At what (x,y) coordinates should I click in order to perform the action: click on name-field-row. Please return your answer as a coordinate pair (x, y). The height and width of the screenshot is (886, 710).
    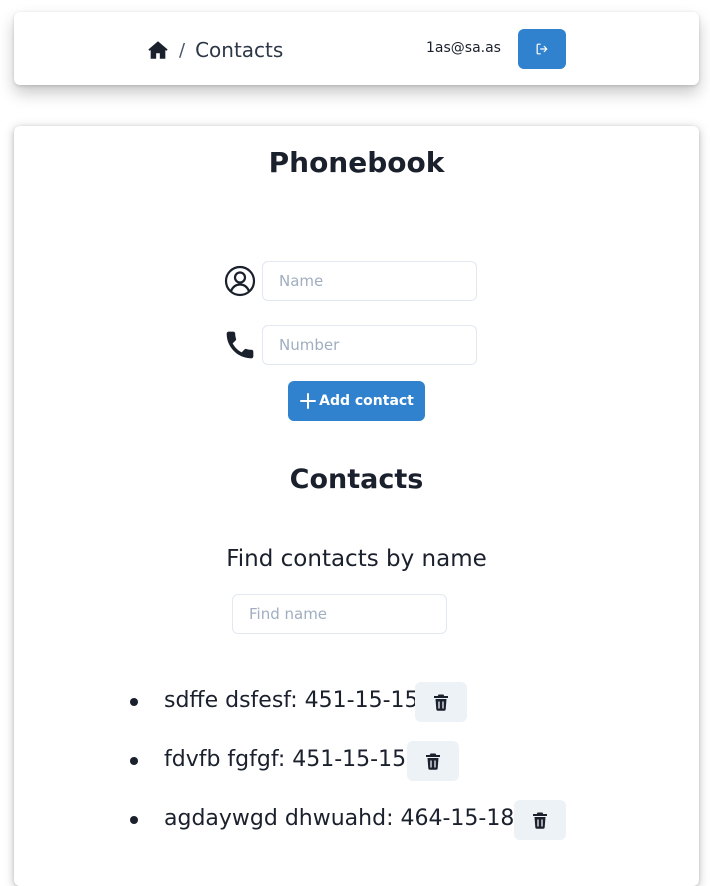
    Looking at the image, I should click on (349, 281).